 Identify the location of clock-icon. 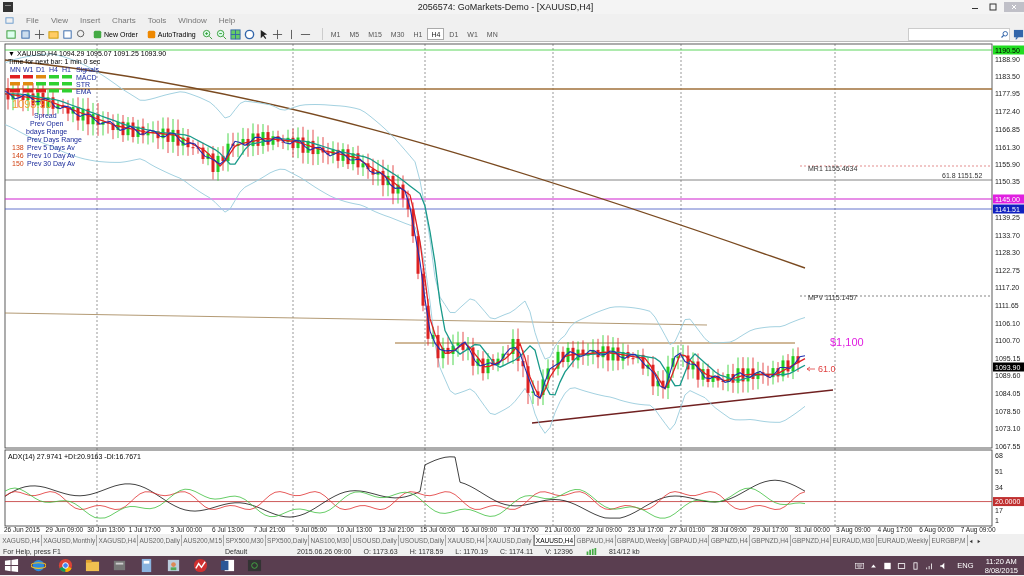
(249, 34).